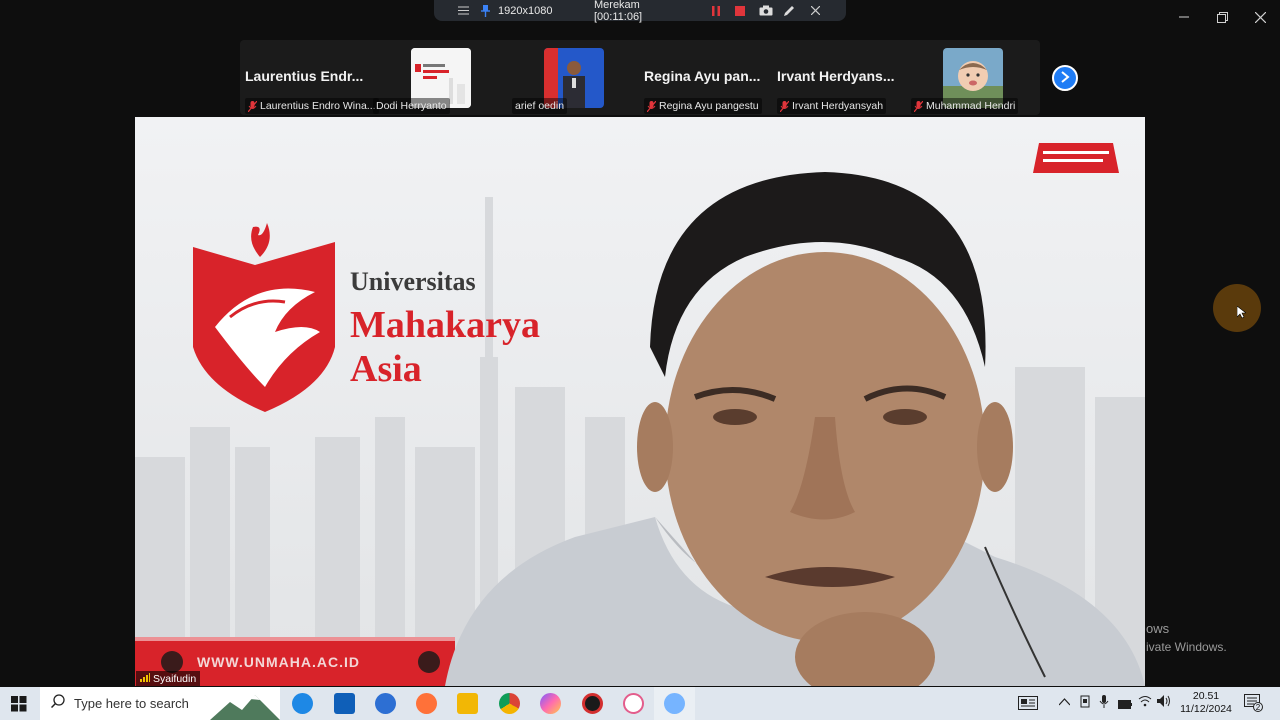 The image size is (1280, 720). I want to click on notification-count: 2, so click(1258, 707).